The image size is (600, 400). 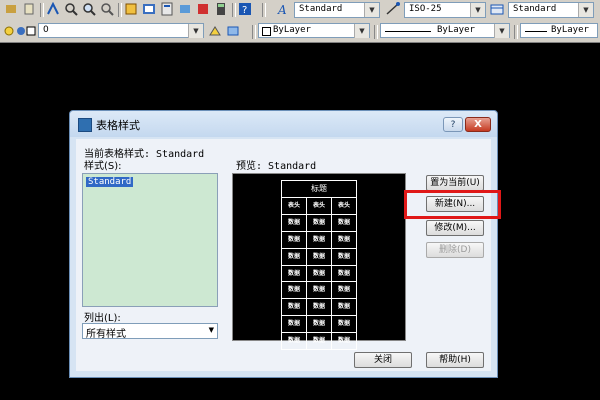 I want to click on sheet-set-icon, so click(x=185, y=9).